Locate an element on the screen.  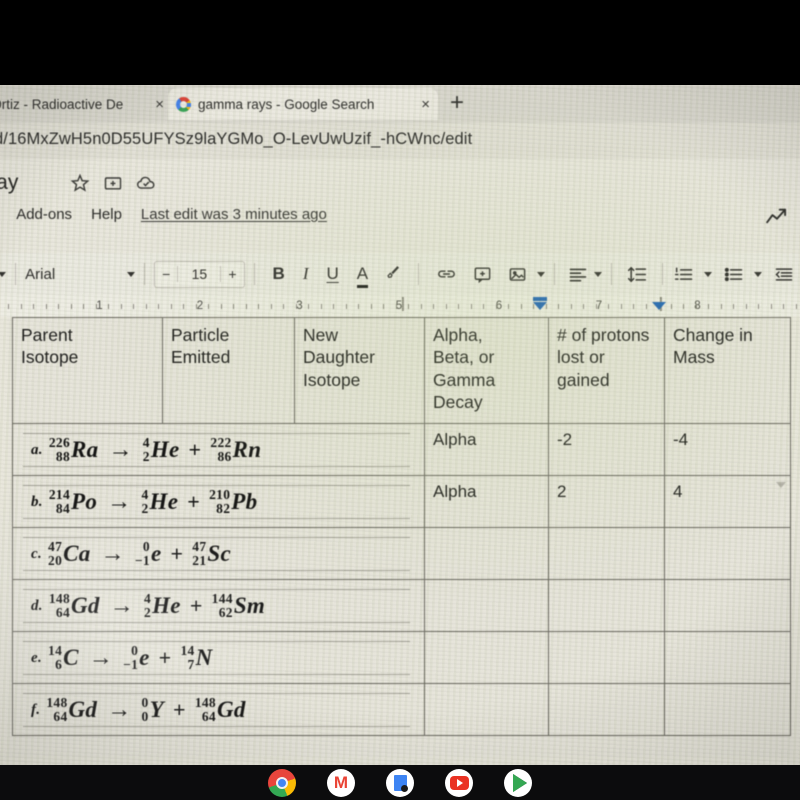
browser-tab-inactive: n Ortiz - Radioactive De × is located at coordinates (86, 104).